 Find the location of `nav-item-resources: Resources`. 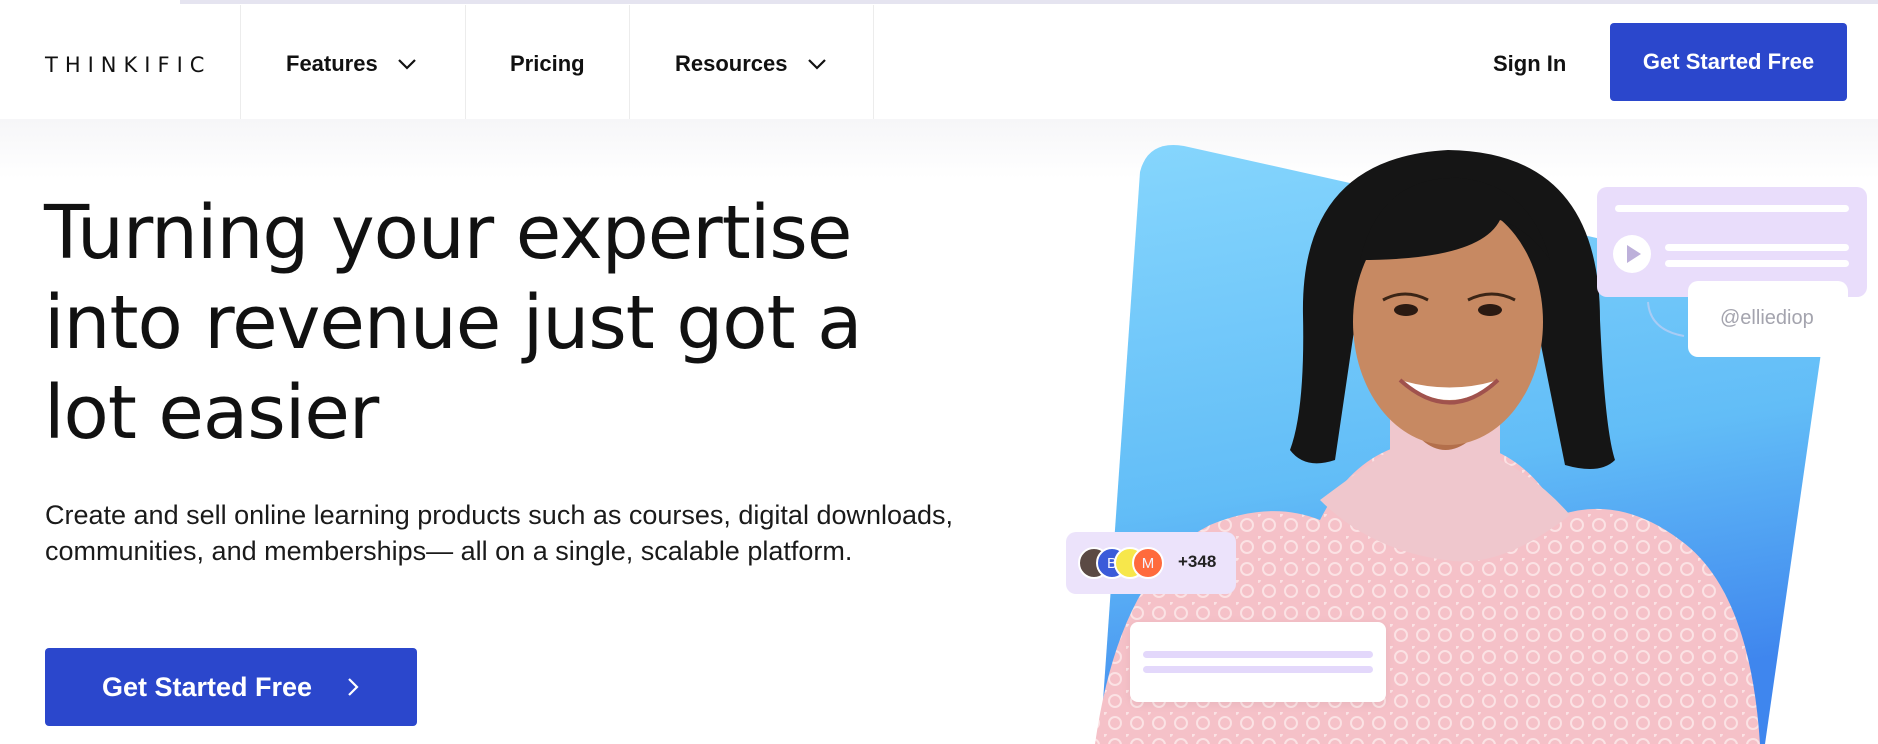

nav-item-resources: Resources is located at coordinates (751, 64).